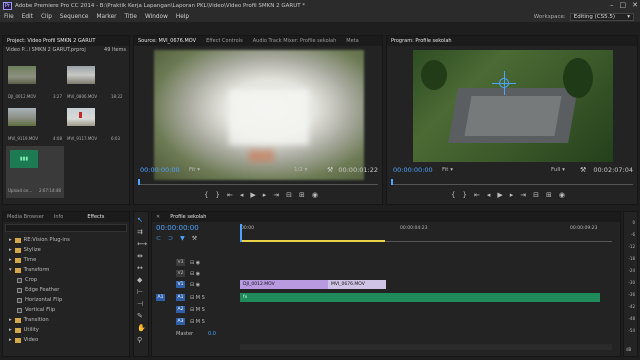 The height and width of the screenshot is (360, 640). I want to click on track-target-v3: V3, so click(180, 262).